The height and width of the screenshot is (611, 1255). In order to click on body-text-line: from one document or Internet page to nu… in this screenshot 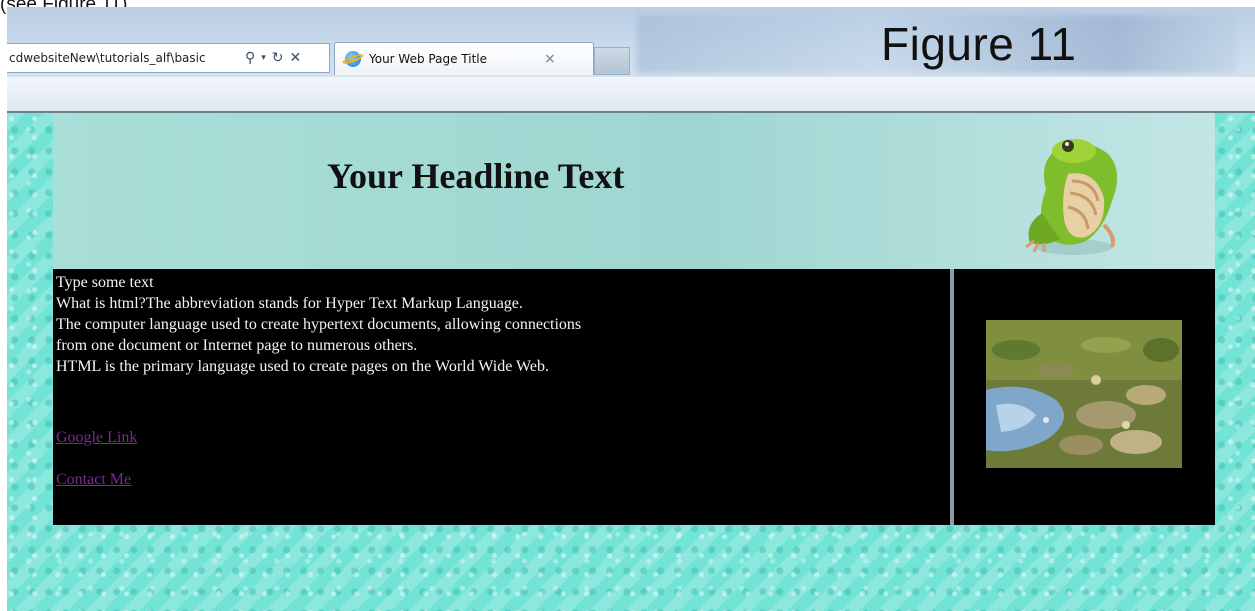, I will do `click(237, 345)`.